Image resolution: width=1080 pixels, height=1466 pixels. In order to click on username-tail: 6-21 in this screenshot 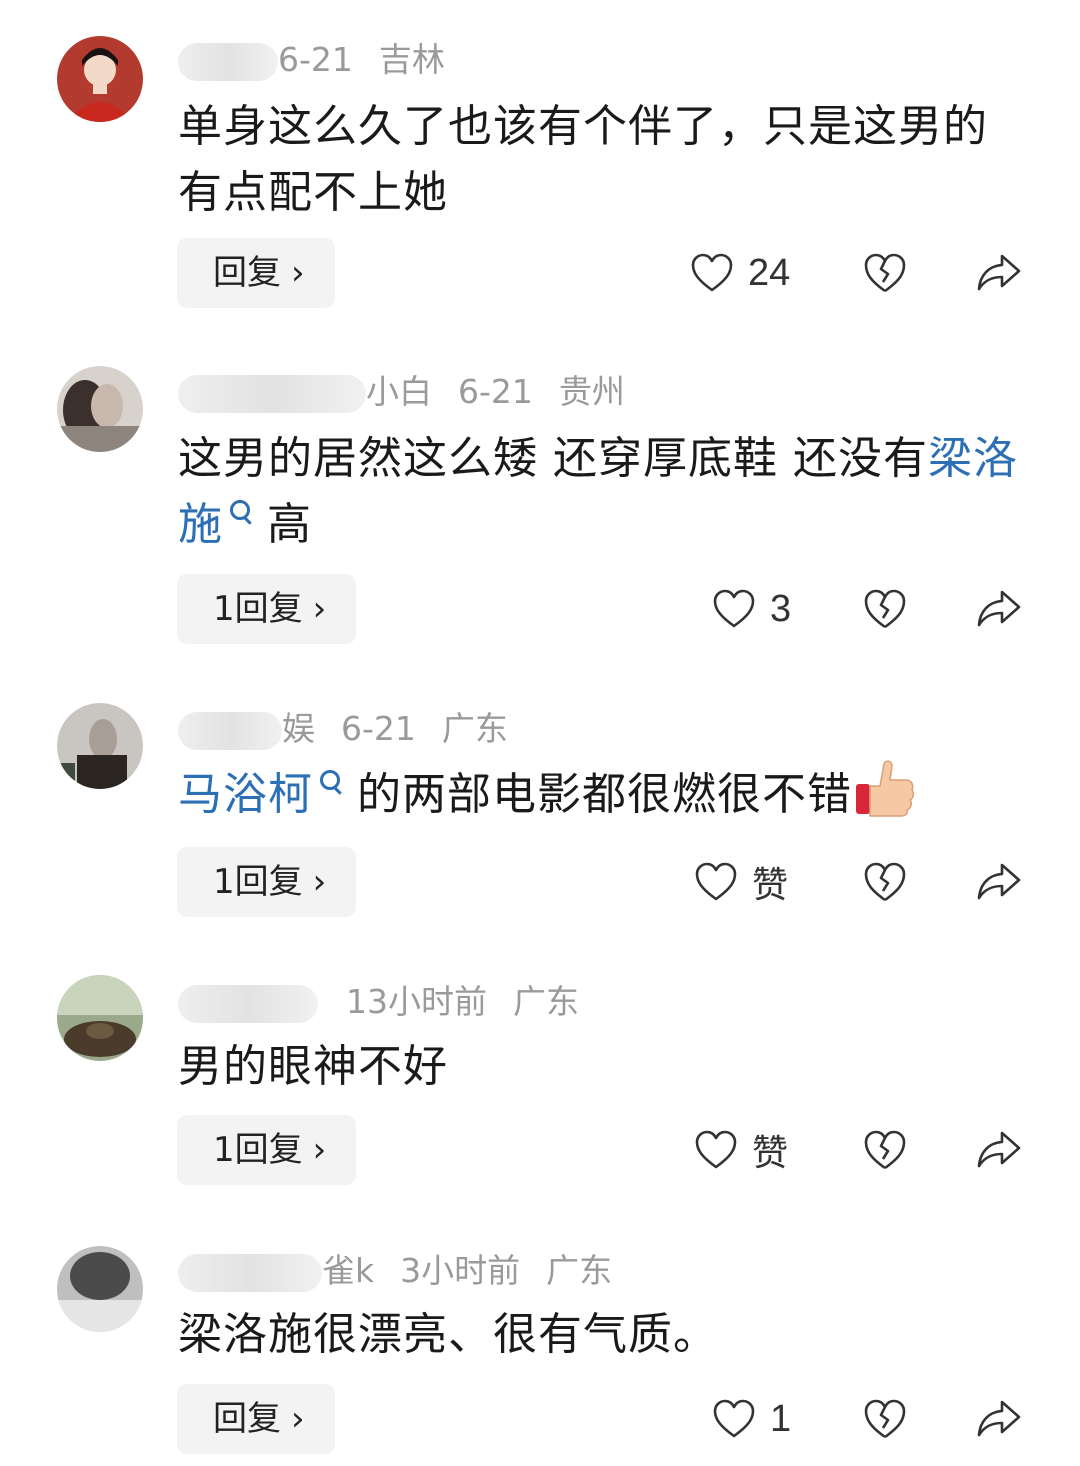, I will do `click(315, 59)`.